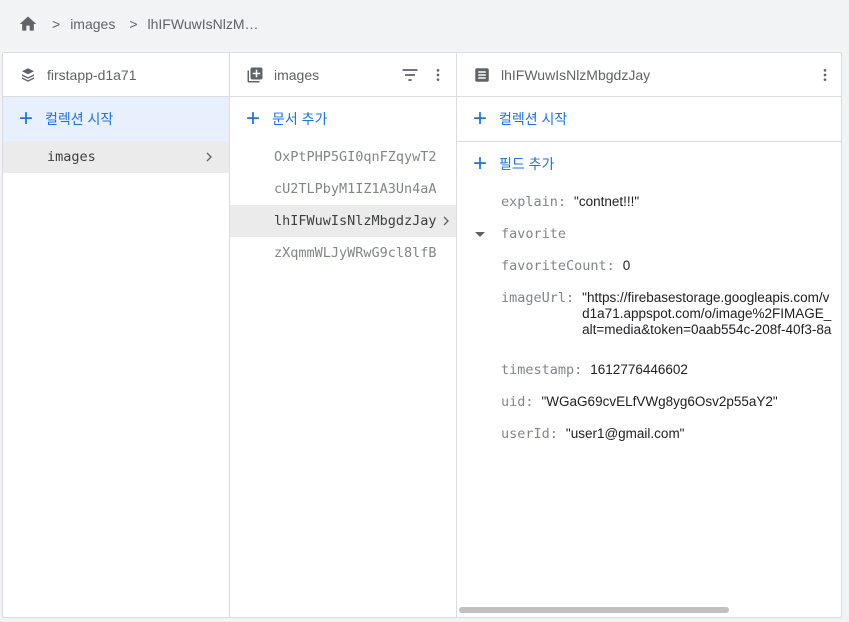  What do you see at coordinates (626, 265) in the screenshot?
I see `field-value: 0` at bounding box center [626, 265].